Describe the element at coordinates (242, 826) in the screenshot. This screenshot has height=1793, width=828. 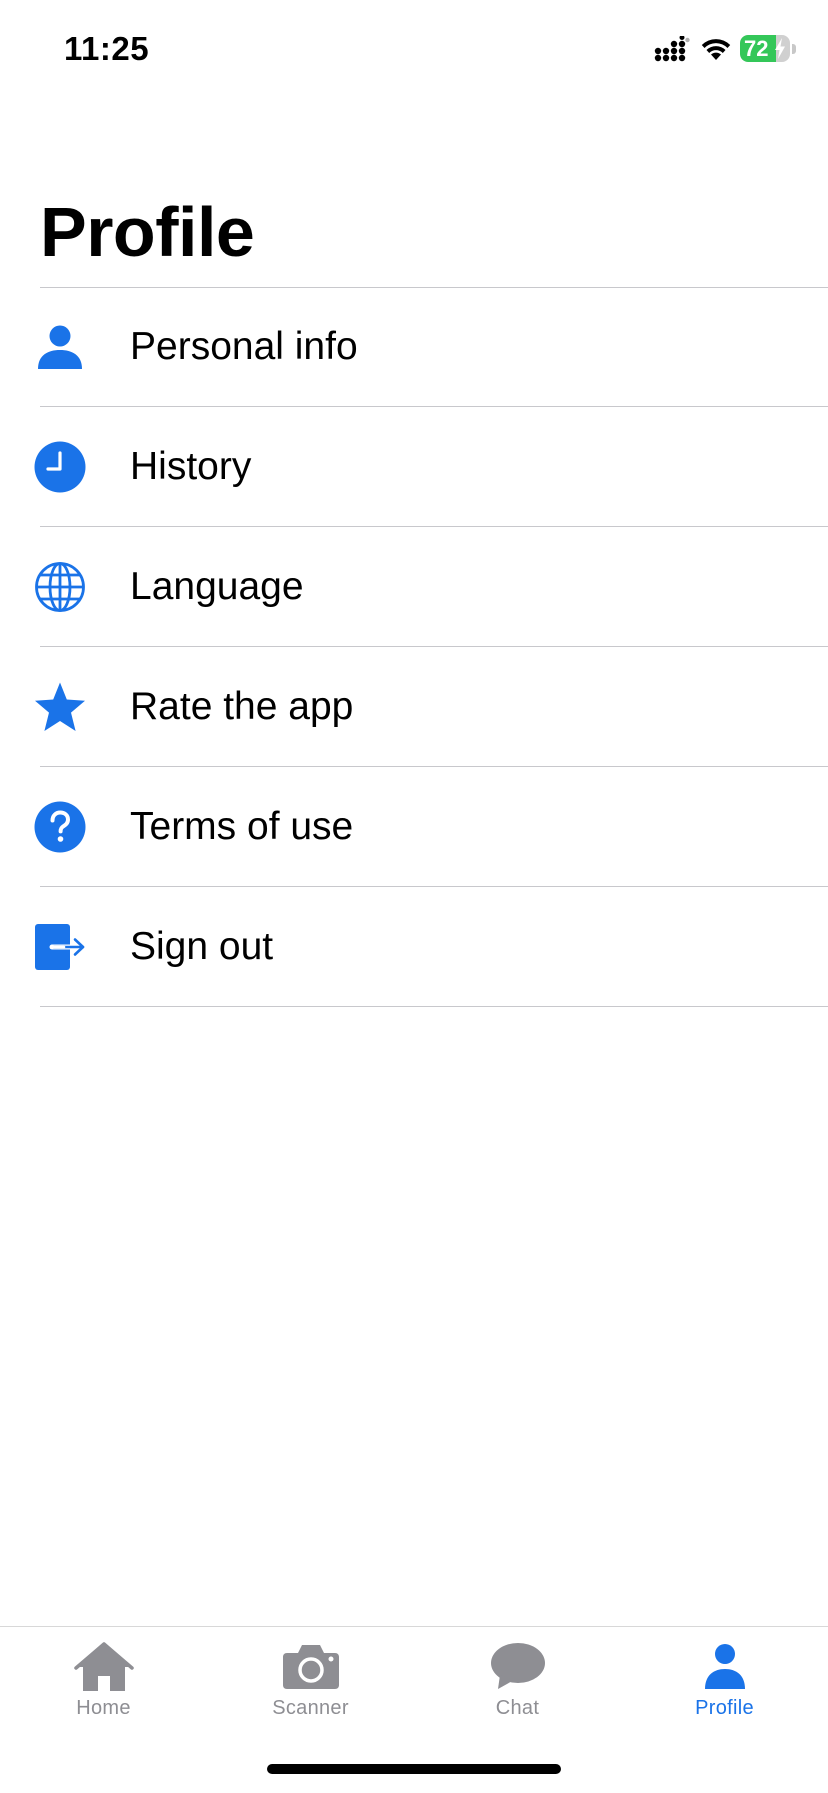
I see `menu-item-label: Terms of use` at that location.